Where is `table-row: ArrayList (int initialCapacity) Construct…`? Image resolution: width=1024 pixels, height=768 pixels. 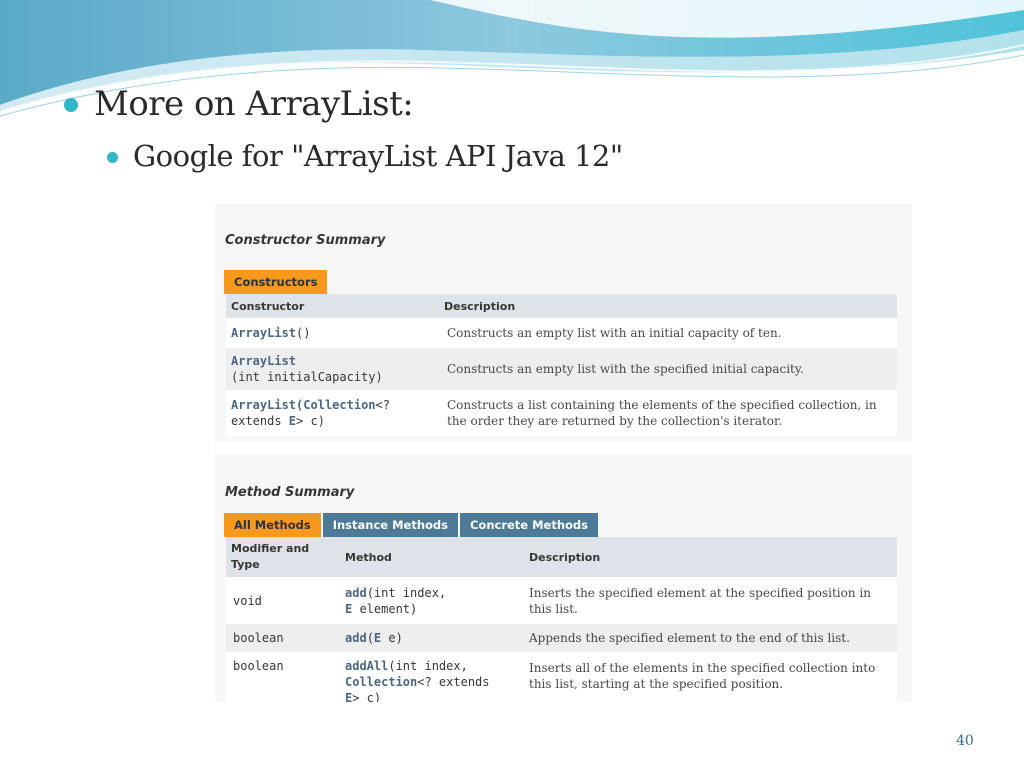
table-row: ArrayList (int initialCapacity) Construct… is located at coordinates (561, 369).